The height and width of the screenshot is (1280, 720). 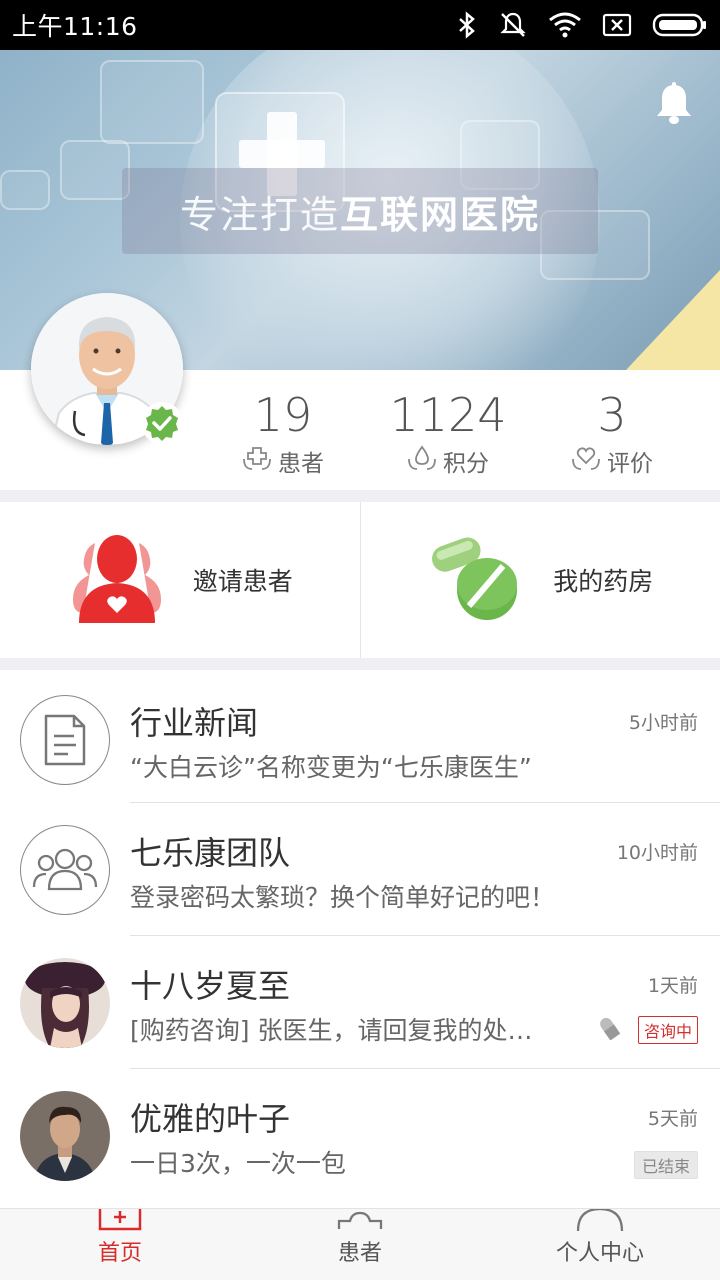 What do you see at coordinates (477, 580) in the screenshot?
I see `pharmacy-pills-icon` at bounding box center [477, 580].